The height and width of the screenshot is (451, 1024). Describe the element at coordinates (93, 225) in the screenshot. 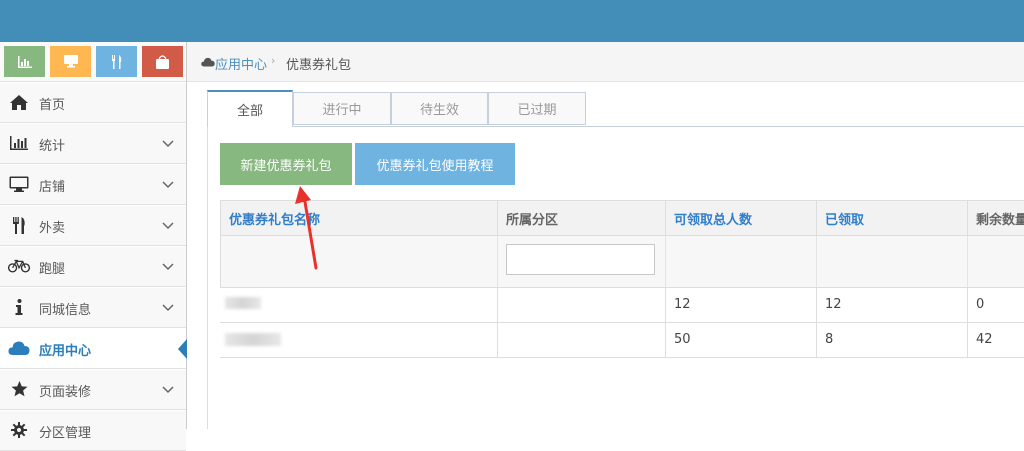

I see `sidebar-item-takeout: 外卖` at that location.